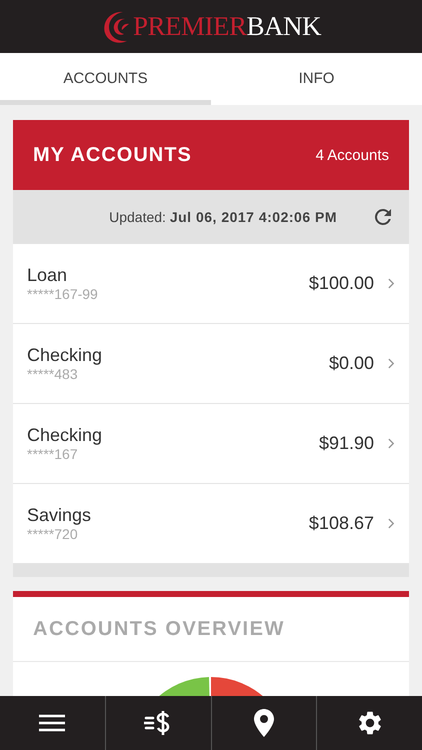 The width and height of the screenshot is (422, 750). What do you see at coordinates (341, 283) in the screenshot?
I see `account-balance: $100.00` at bounding box center [341, 283].